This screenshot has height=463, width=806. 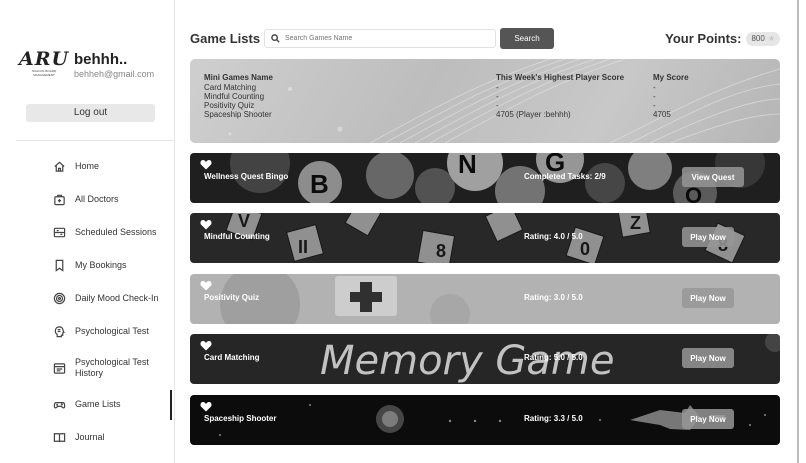 What do you see at coordinates (59, 233) in the screenshot?
I see `sessions-icon` at bounding box center [59, 233].